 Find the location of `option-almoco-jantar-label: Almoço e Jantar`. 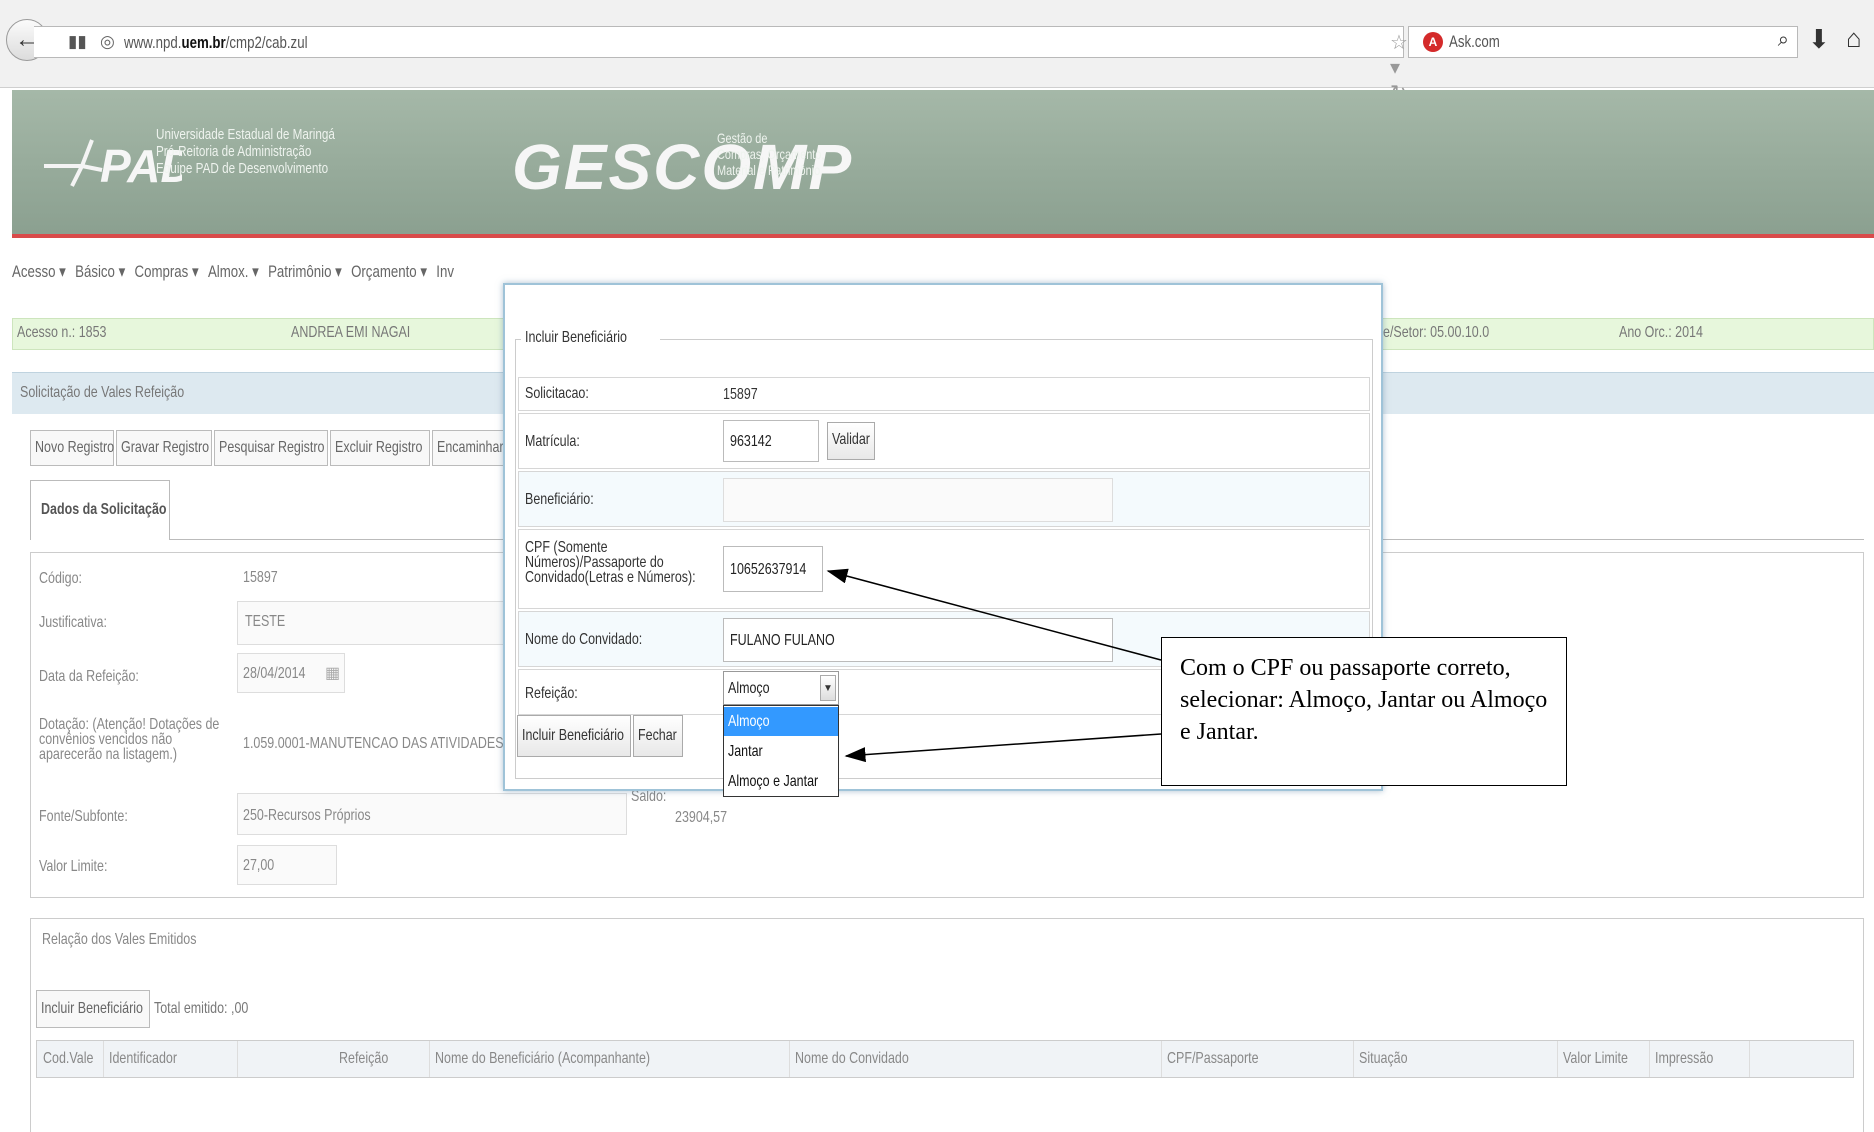

option-almoco-jantar-label: Almoço e Jantar is located at coordinates (773, 781).